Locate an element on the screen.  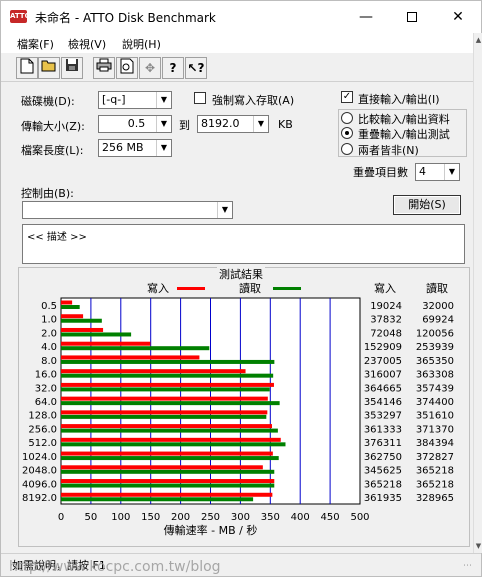
y-tick-label: 0.5 is located at coordinates (49, 306).